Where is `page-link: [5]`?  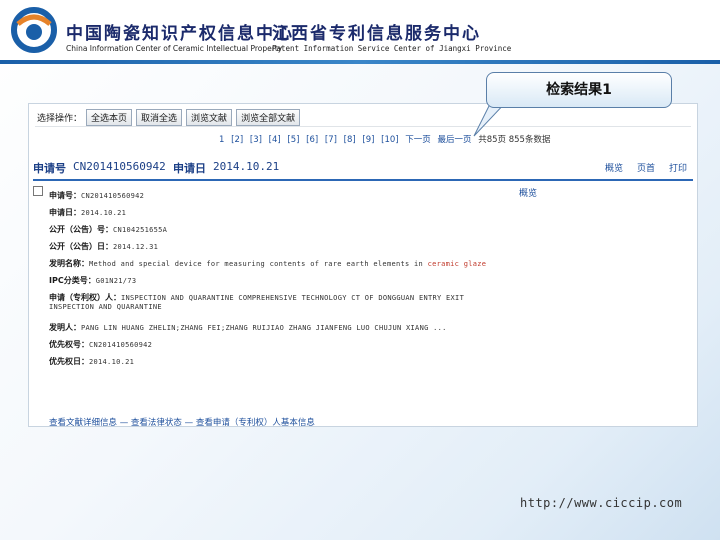
page-link: [5] is located at coordinates (293, 140).